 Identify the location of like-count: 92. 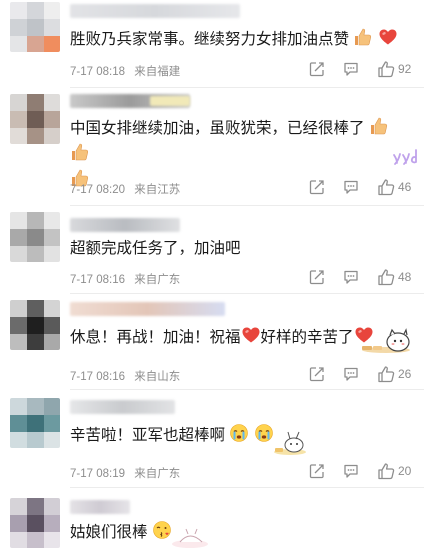
(405, 69).